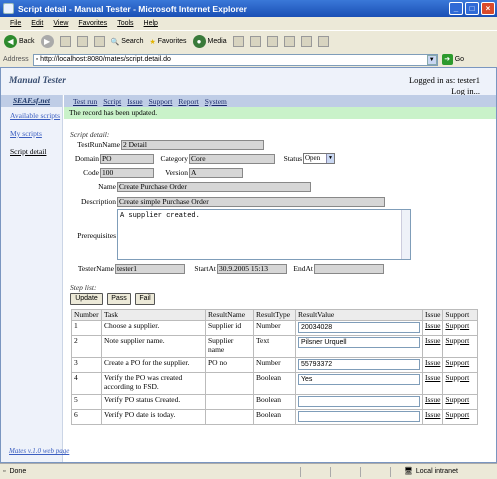  Describe the element at coordinates (472, 8) in the screenshot. I see `maximize-button: □` at that location.